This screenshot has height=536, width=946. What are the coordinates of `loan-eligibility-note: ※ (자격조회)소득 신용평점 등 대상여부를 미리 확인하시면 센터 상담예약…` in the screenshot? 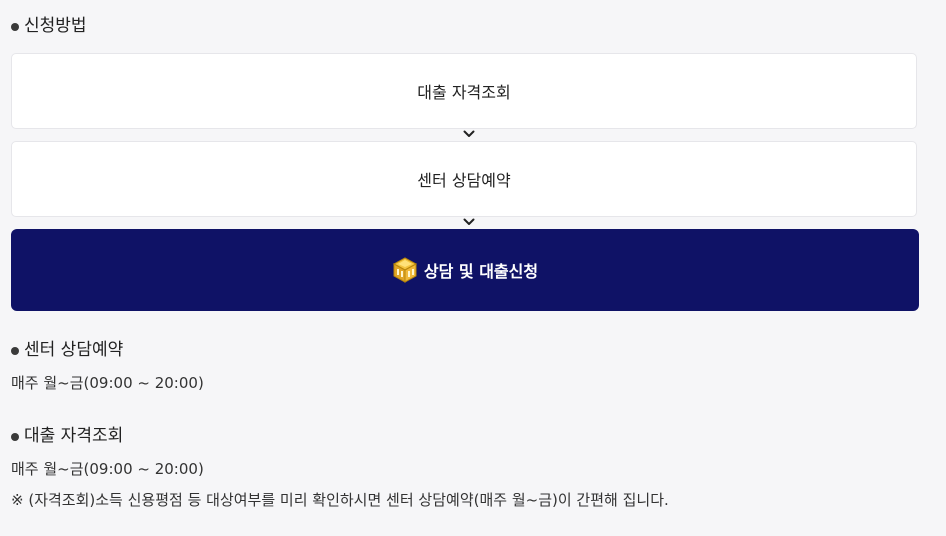 It's located at (340, 500).